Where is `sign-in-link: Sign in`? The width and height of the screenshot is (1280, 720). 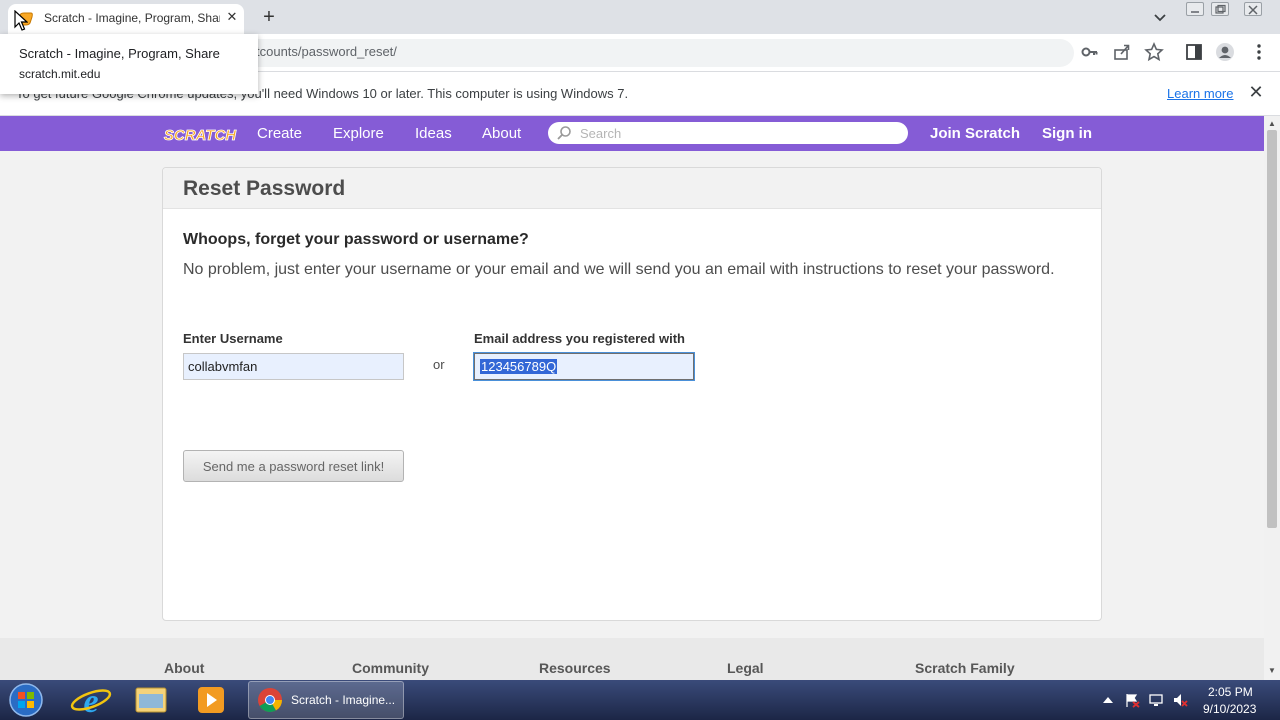 sign-in-link: Sign in is located at coordinates (1067, 133).